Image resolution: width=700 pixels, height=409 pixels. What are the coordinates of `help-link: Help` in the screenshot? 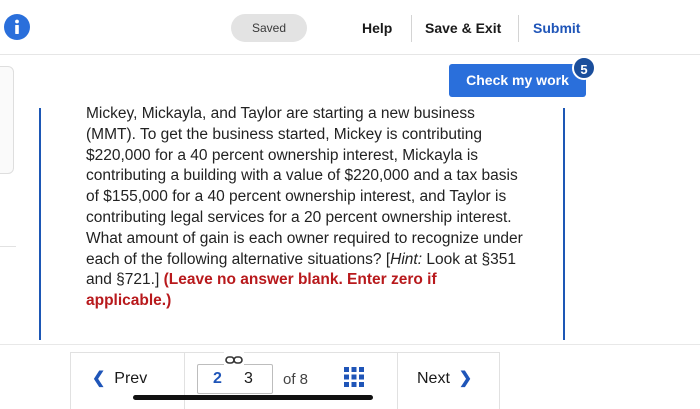 It's located at (377, 28).